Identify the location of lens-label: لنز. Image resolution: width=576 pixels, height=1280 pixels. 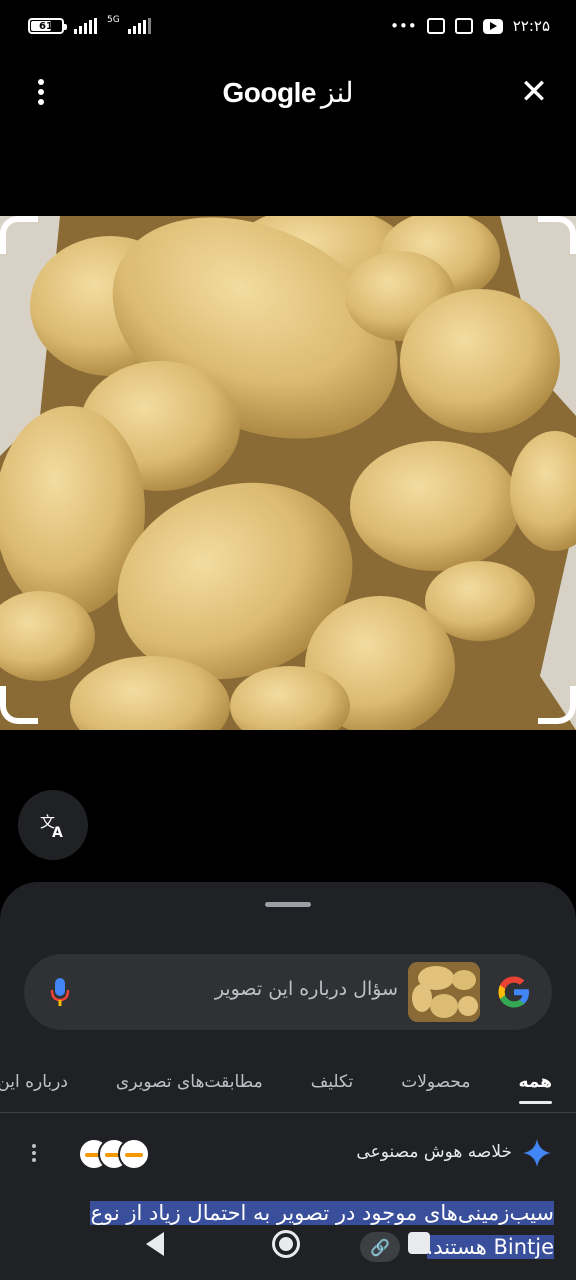
(337, 92).